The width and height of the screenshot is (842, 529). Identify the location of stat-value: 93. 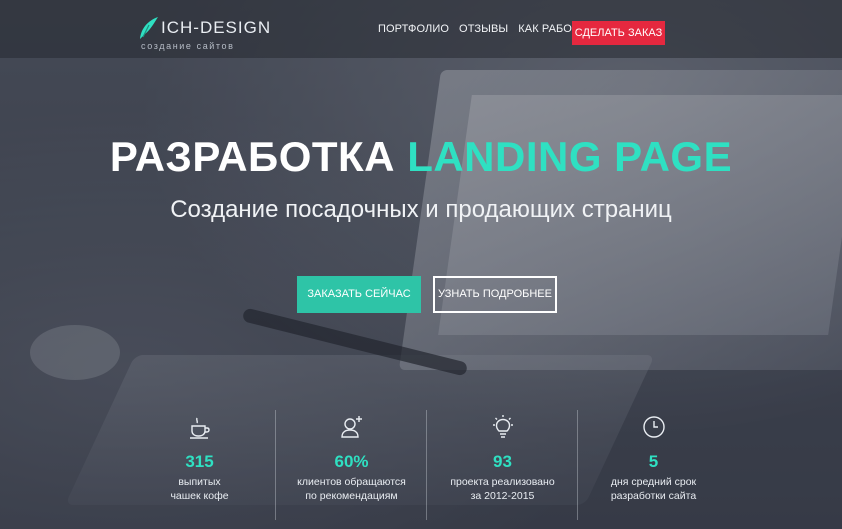
(502, 461).